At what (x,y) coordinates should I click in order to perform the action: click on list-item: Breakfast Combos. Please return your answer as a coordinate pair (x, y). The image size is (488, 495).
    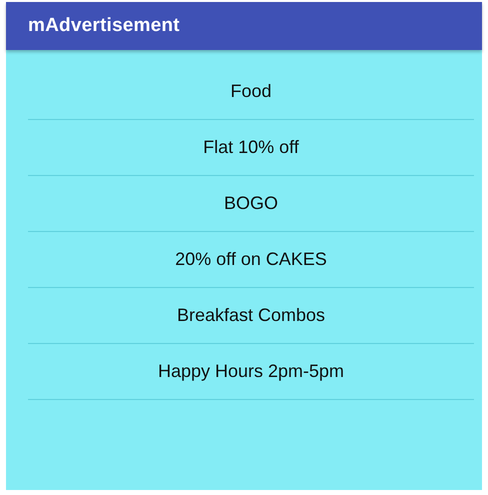
    Looking at the image, I should click on (251, 315).